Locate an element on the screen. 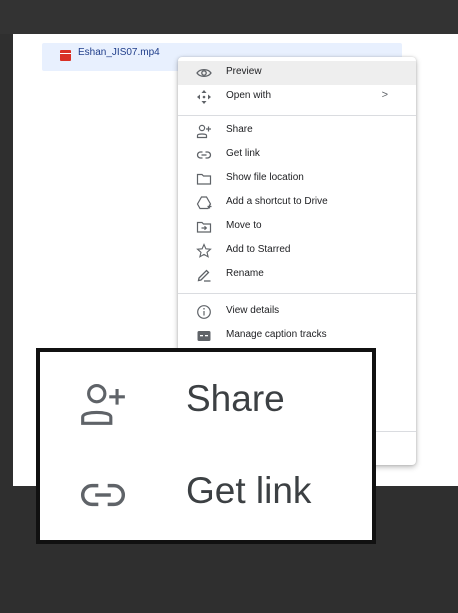 The width and height of the screenshot is (458, 613). drive-shortcut-icon is located at coordinates (204, 203).